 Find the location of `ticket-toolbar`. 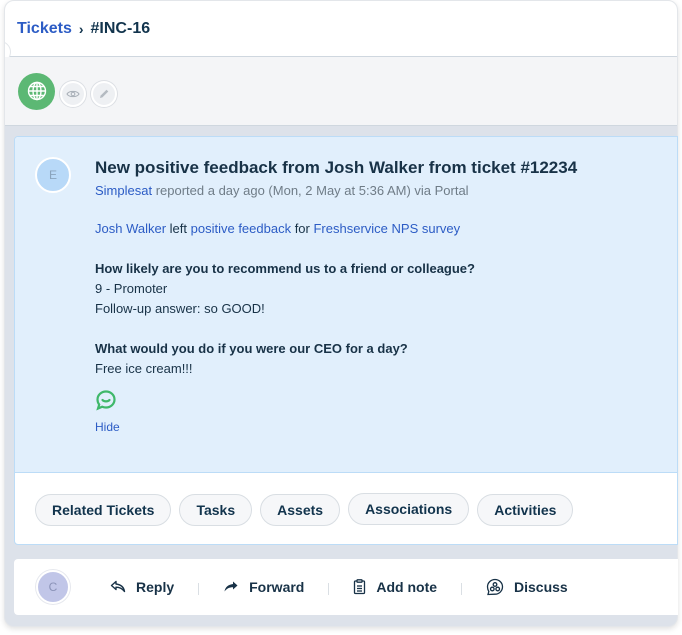

ticket-toolbar is located at coordinates (341, 91).